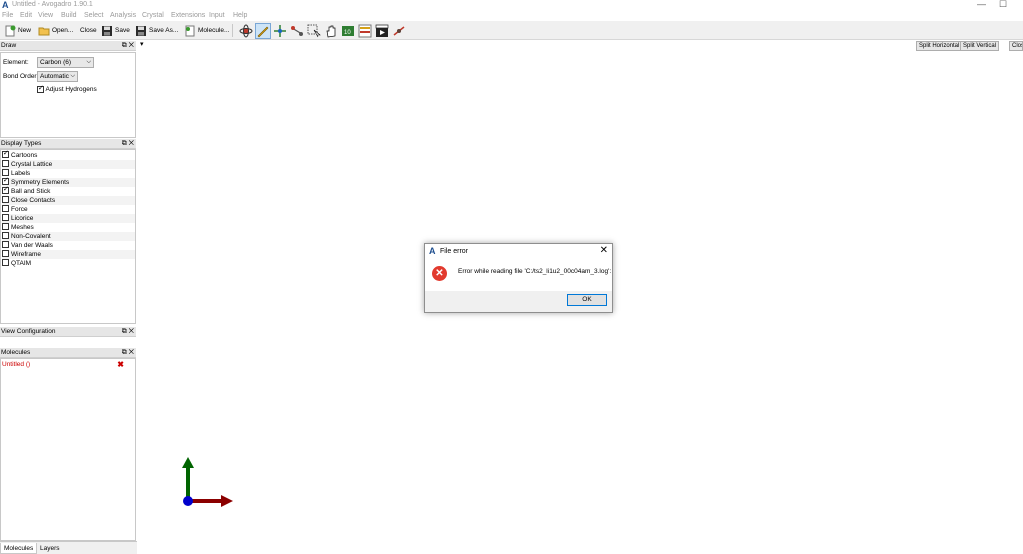 This screenshot has height=554, width=1023. What do you see at coordinates (68, 218) in the screenshot?
I see `display-type-row: Licorice` at bounding box center [68, 218].